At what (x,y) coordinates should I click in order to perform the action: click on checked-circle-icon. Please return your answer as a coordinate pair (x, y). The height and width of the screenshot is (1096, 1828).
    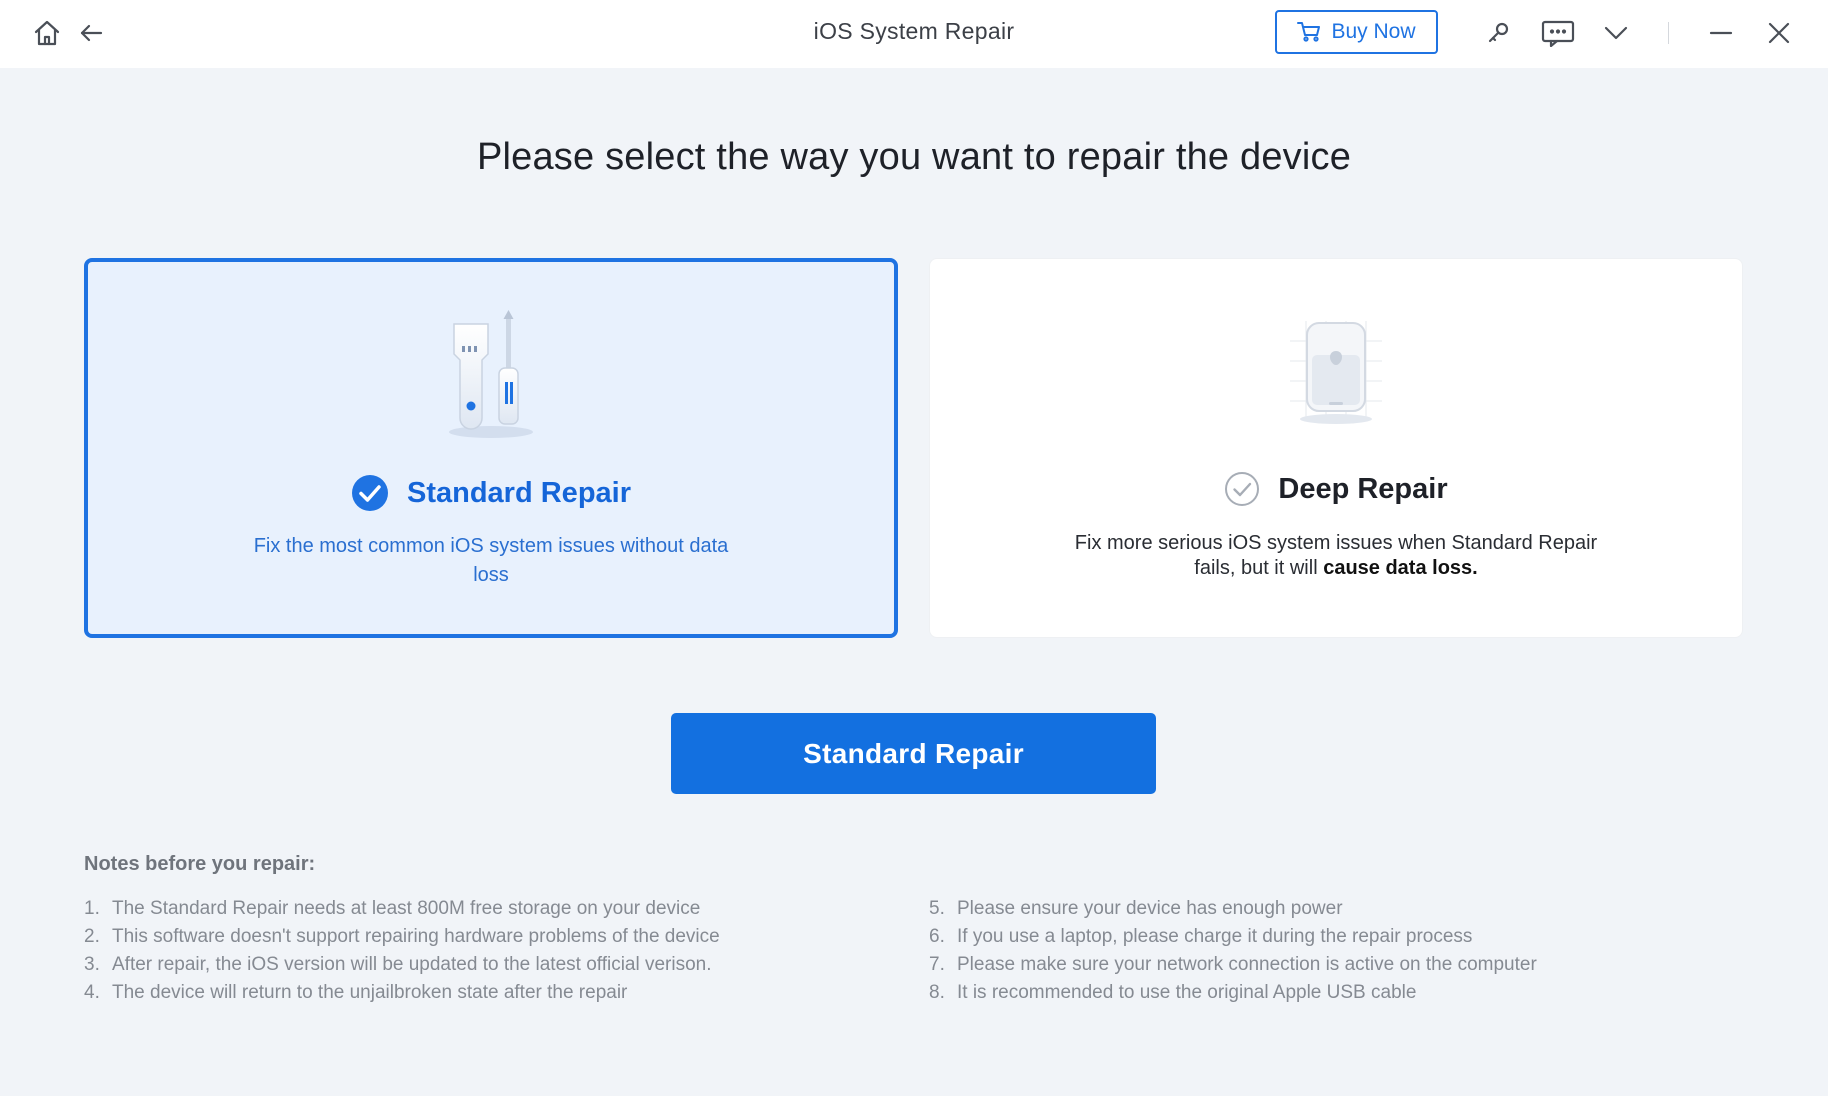
    Looking at the image, I should click on (370, 493).